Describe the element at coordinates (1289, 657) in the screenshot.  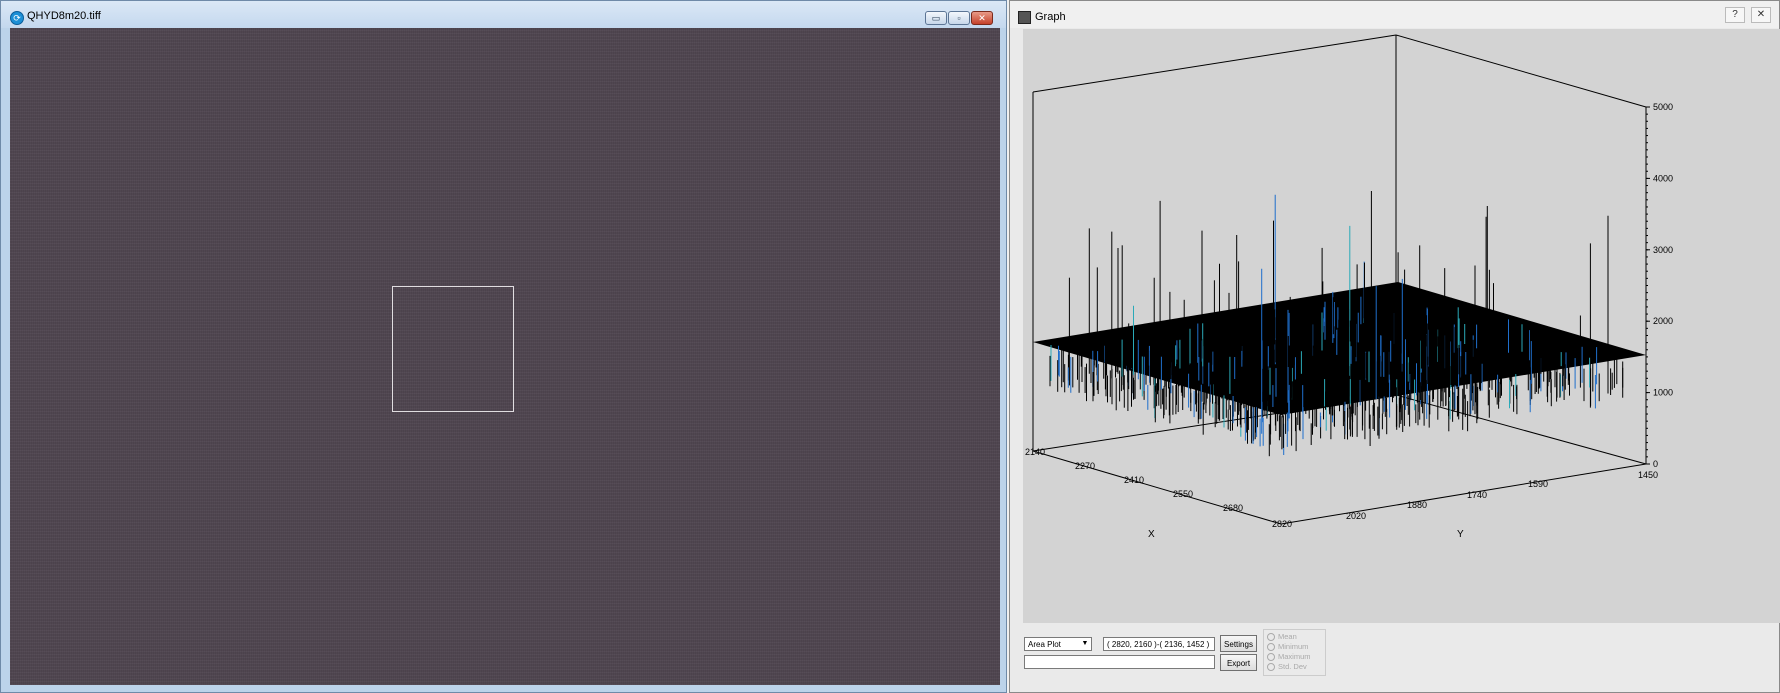
I see `radio-maximum: Maximum` at that location.